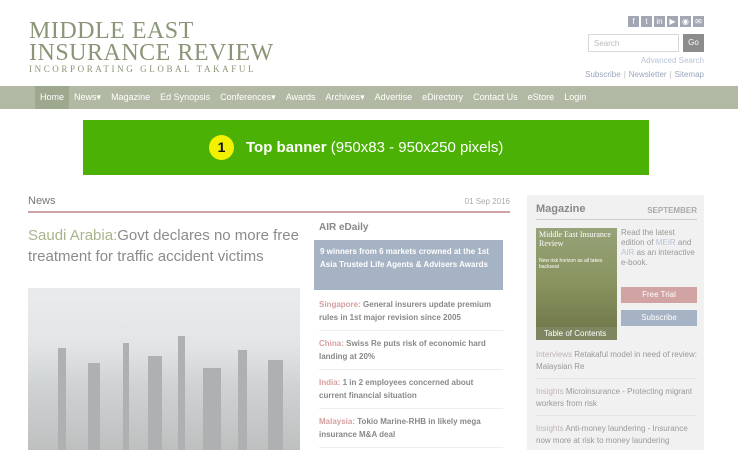  What do you see at coordinates (685, 21) in the screenshot?
I see `rss-icon: ◉` at bounding box center [685, 21].